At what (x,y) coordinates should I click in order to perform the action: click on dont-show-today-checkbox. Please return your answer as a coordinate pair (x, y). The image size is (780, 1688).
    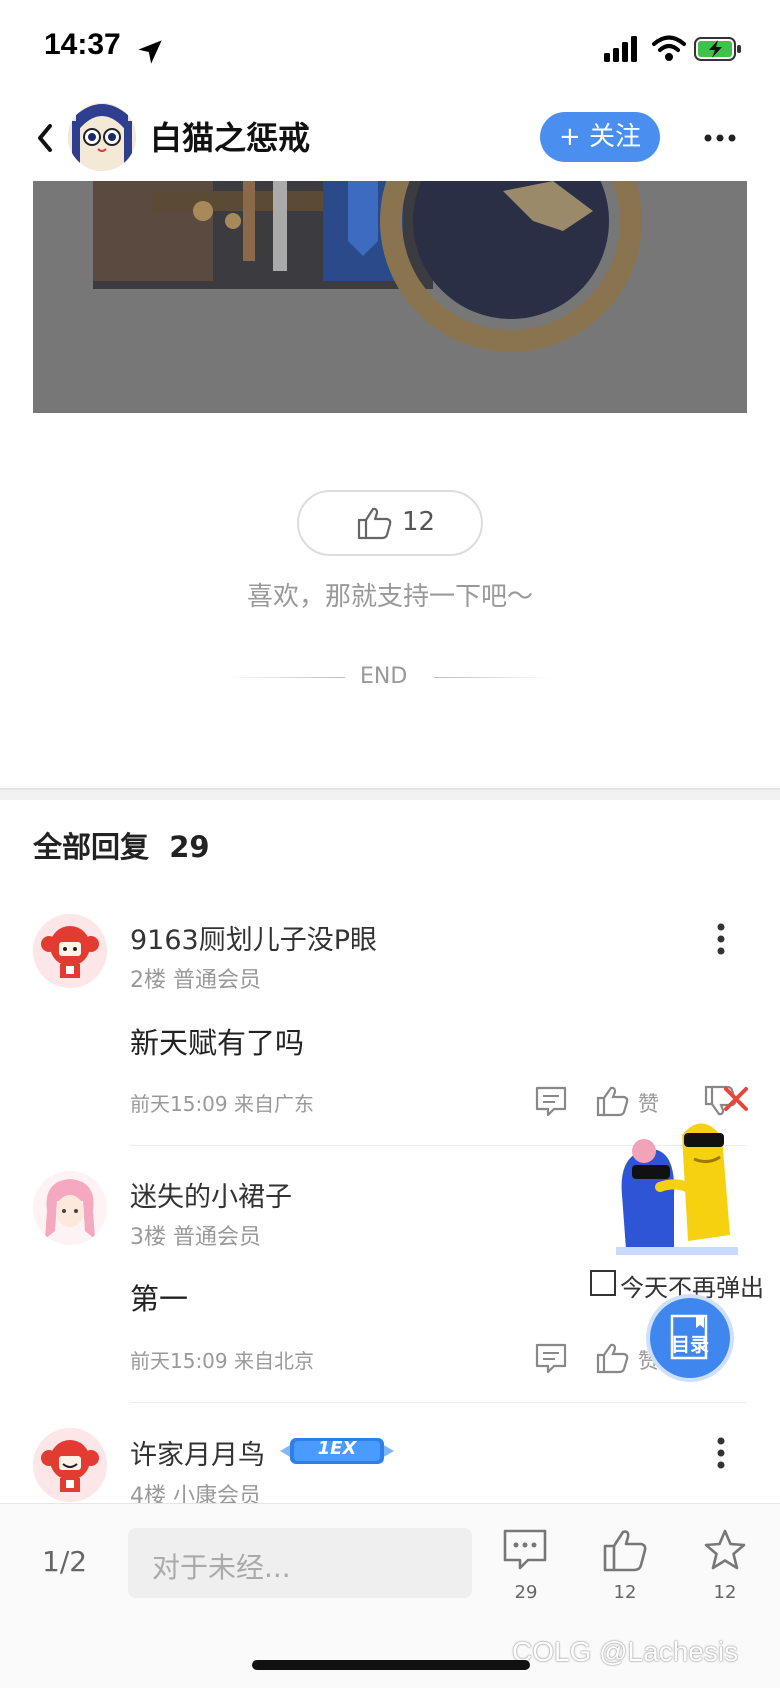
    Looking at the image, I should click on (603, 1283).